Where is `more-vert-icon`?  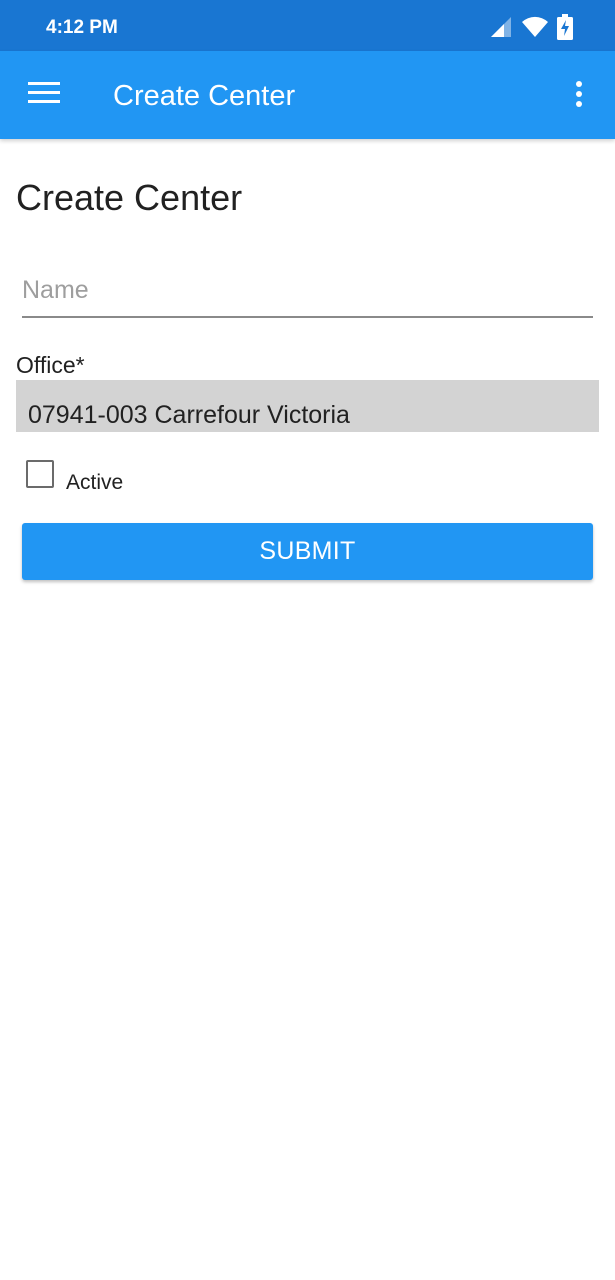
more-vert-icon is located at coordinates (579, 96).